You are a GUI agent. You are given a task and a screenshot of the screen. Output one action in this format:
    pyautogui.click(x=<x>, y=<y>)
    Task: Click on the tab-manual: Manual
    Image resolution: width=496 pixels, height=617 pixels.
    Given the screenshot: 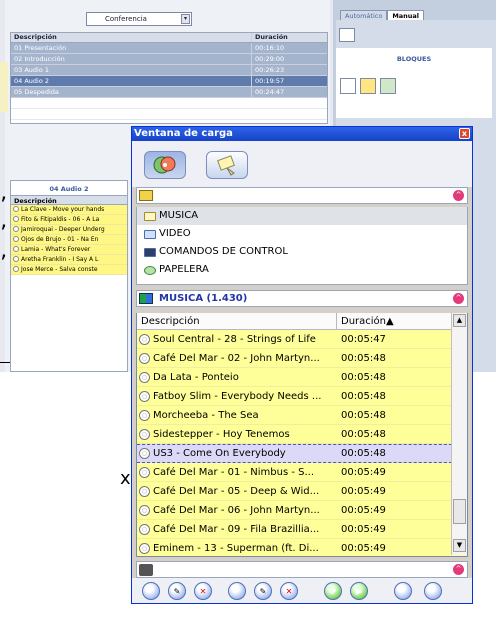 What is the action you would take?
    pyautogui.click(x=406, y=15)
    